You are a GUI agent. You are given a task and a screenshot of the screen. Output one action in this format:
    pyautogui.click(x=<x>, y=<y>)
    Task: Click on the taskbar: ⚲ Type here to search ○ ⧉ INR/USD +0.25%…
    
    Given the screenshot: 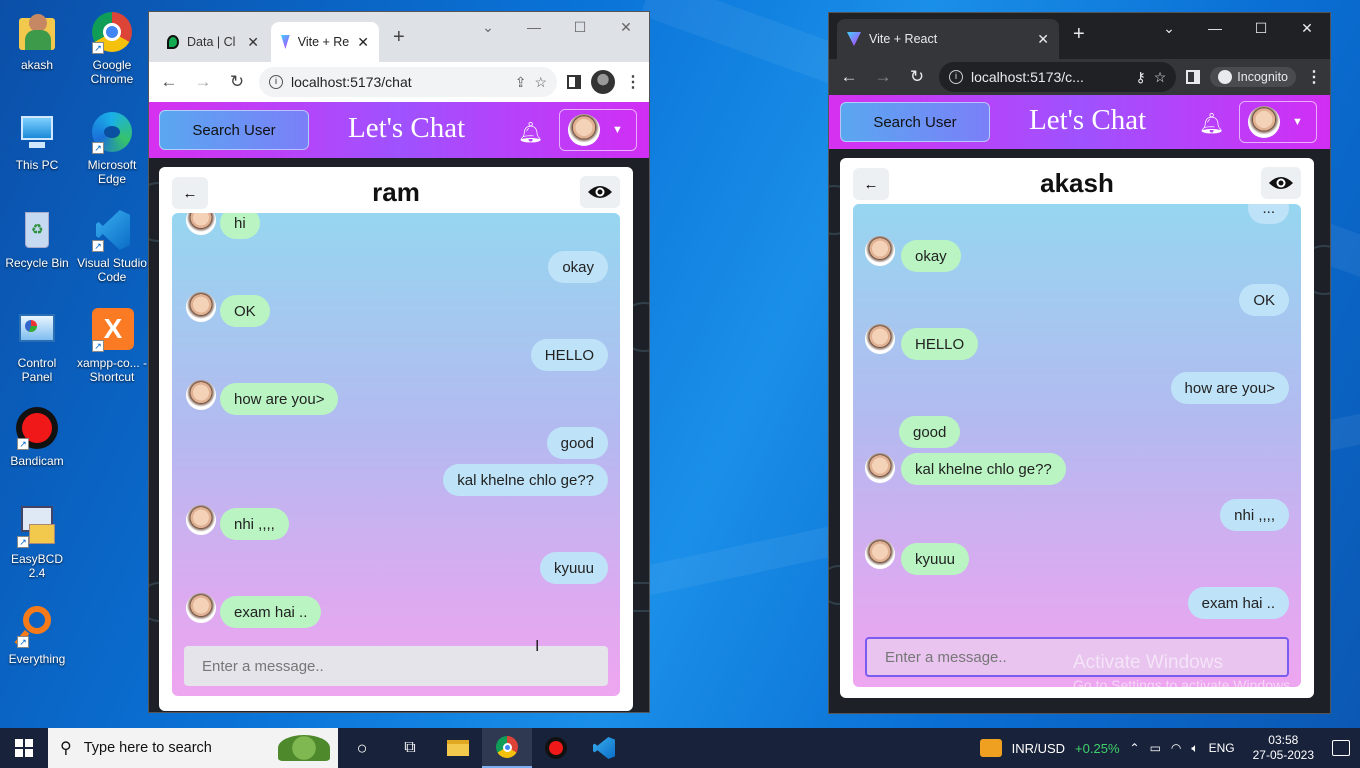 What is the action you would take?
    pyautogui.click(x=680, y=748)
    